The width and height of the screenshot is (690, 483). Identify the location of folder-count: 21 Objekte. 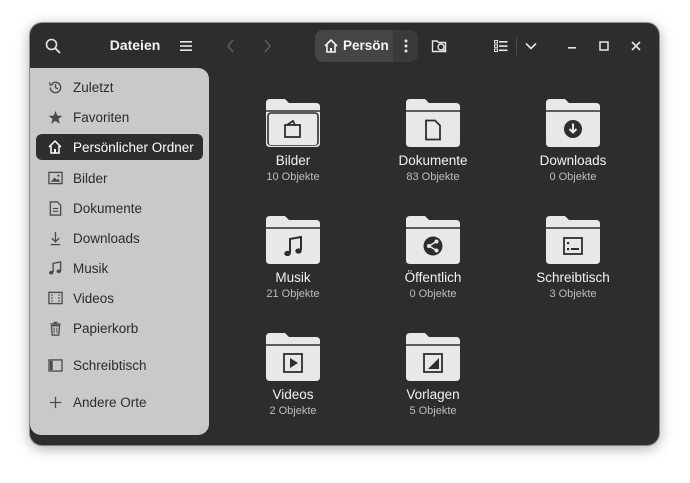
(293, 294).